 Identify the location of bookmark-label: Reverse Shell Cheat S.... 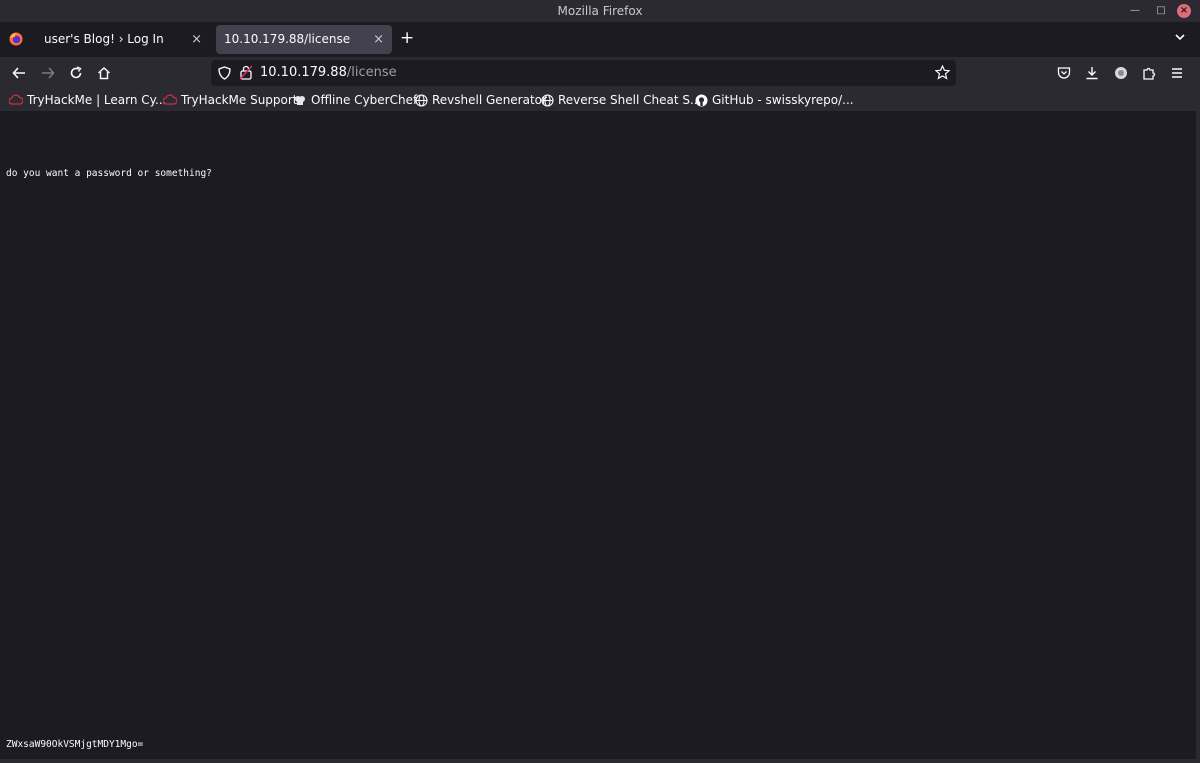
(630, 100).